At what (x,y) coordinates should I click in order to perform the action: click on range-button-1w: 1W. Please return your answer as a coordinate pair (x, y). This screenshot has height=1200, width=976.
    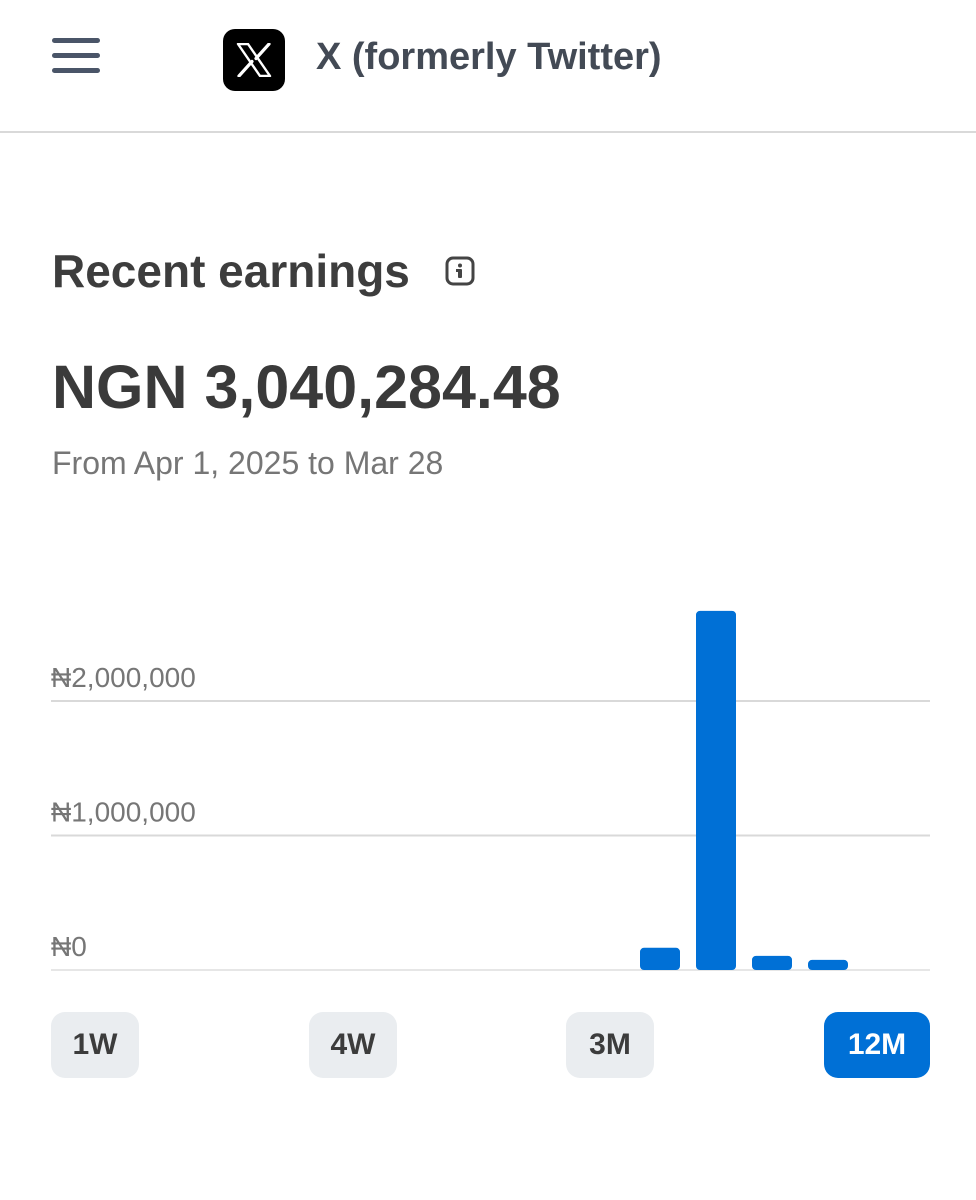
    Looking at the image, I should click on (95, 1045).